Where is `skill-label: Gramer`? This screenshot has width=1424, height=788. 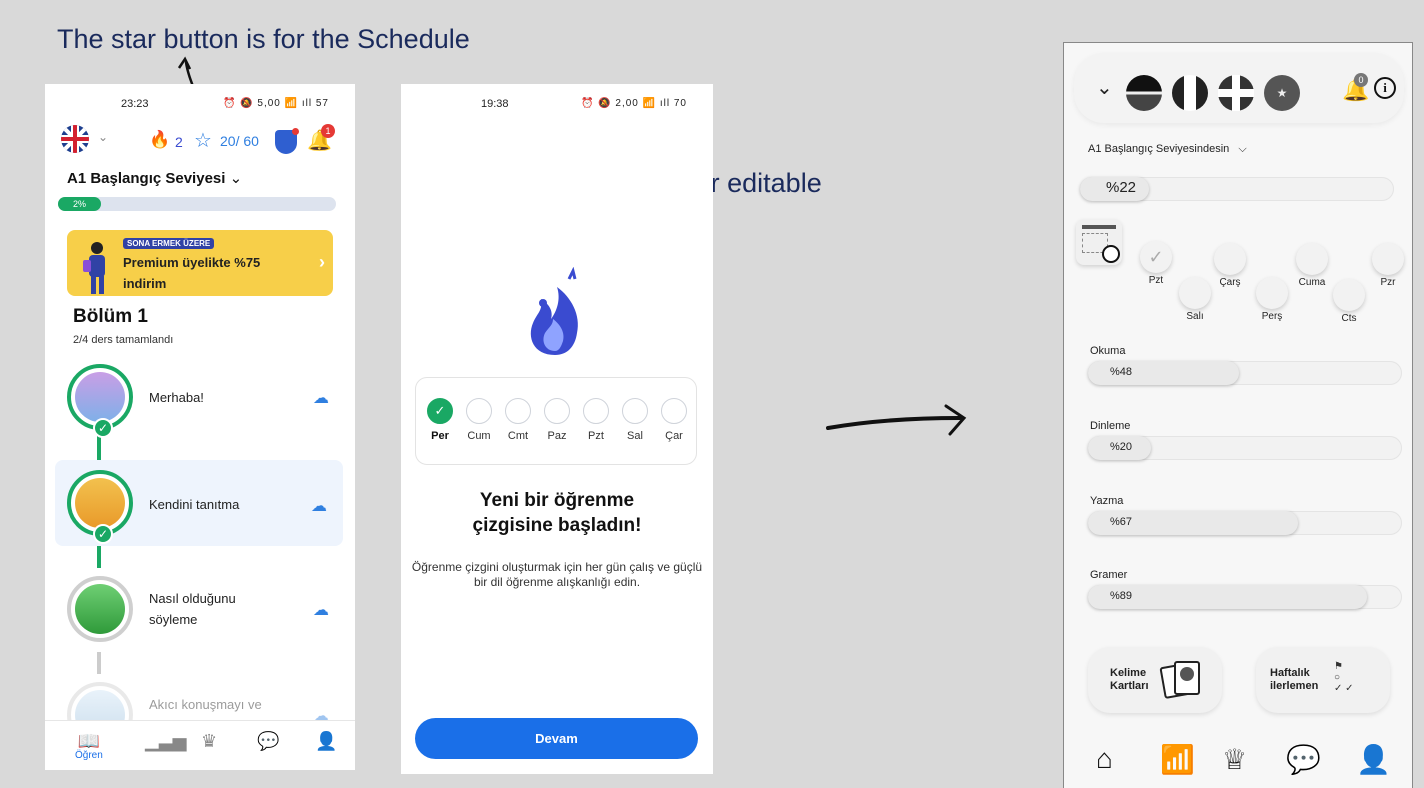 skill-label: Gramer is located at coordinates (1109, 575).